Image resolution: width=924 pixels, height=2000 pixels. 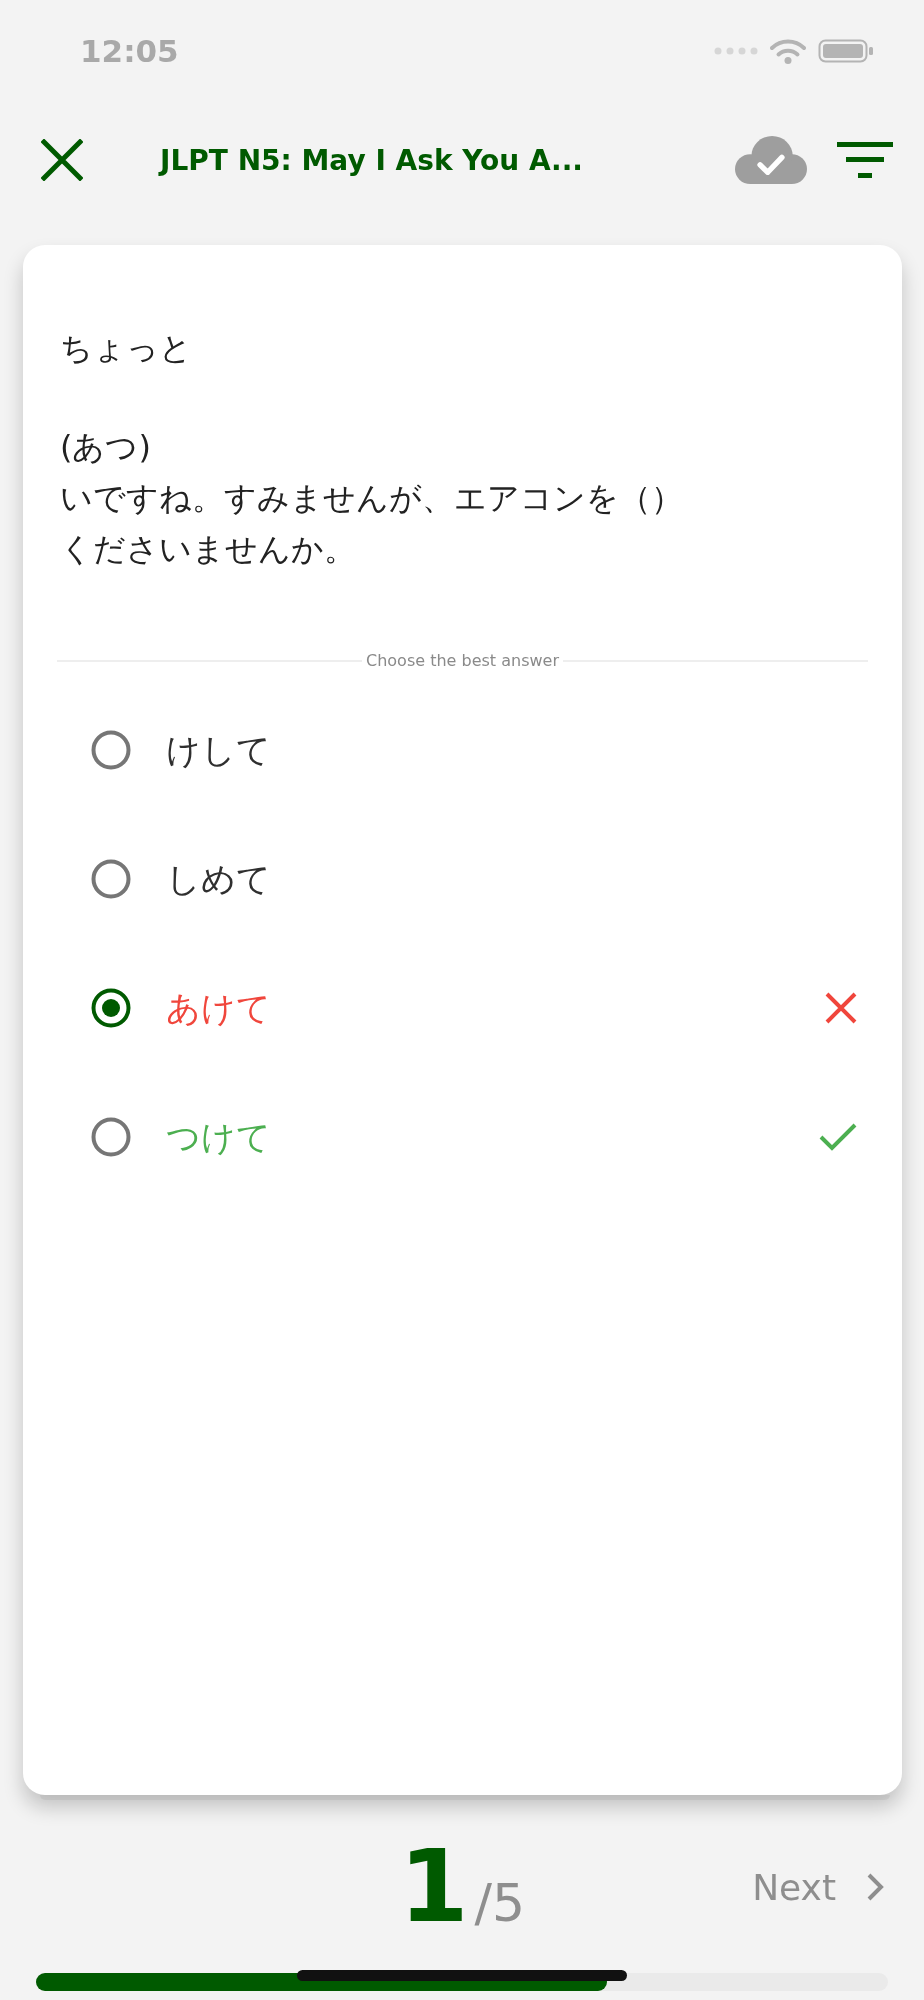 I want to click on prompt-text: ちょっと, so click(x=125, y=348).